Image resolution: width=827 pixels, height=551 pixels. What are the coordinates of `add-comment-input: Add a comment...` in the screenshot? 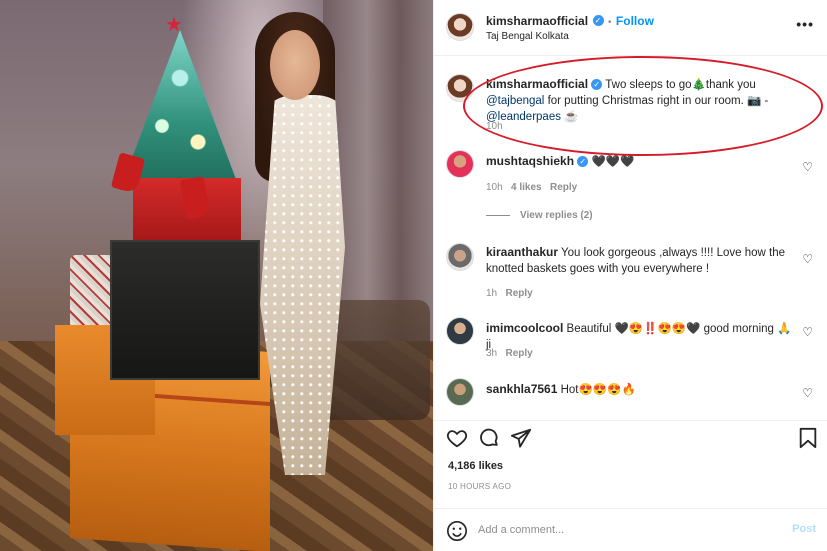 It's located at (521, 530).